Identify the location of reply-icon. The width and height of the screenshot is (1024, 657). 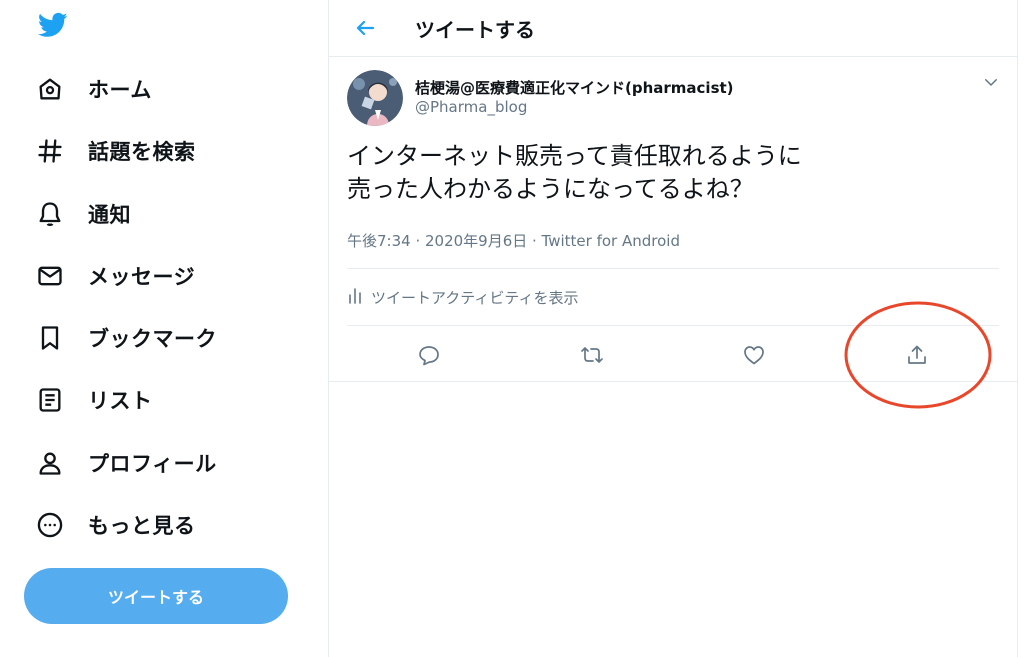
(429, 355).